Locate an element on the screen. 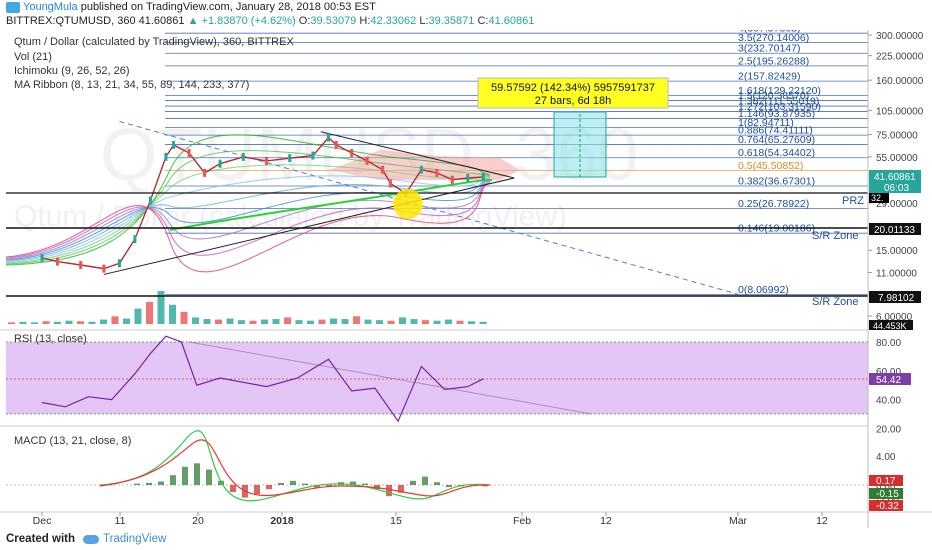 The height and width of the screenshot is (550, 932). macd-value-tag: -0.32 is located at coordinates (887, 506).